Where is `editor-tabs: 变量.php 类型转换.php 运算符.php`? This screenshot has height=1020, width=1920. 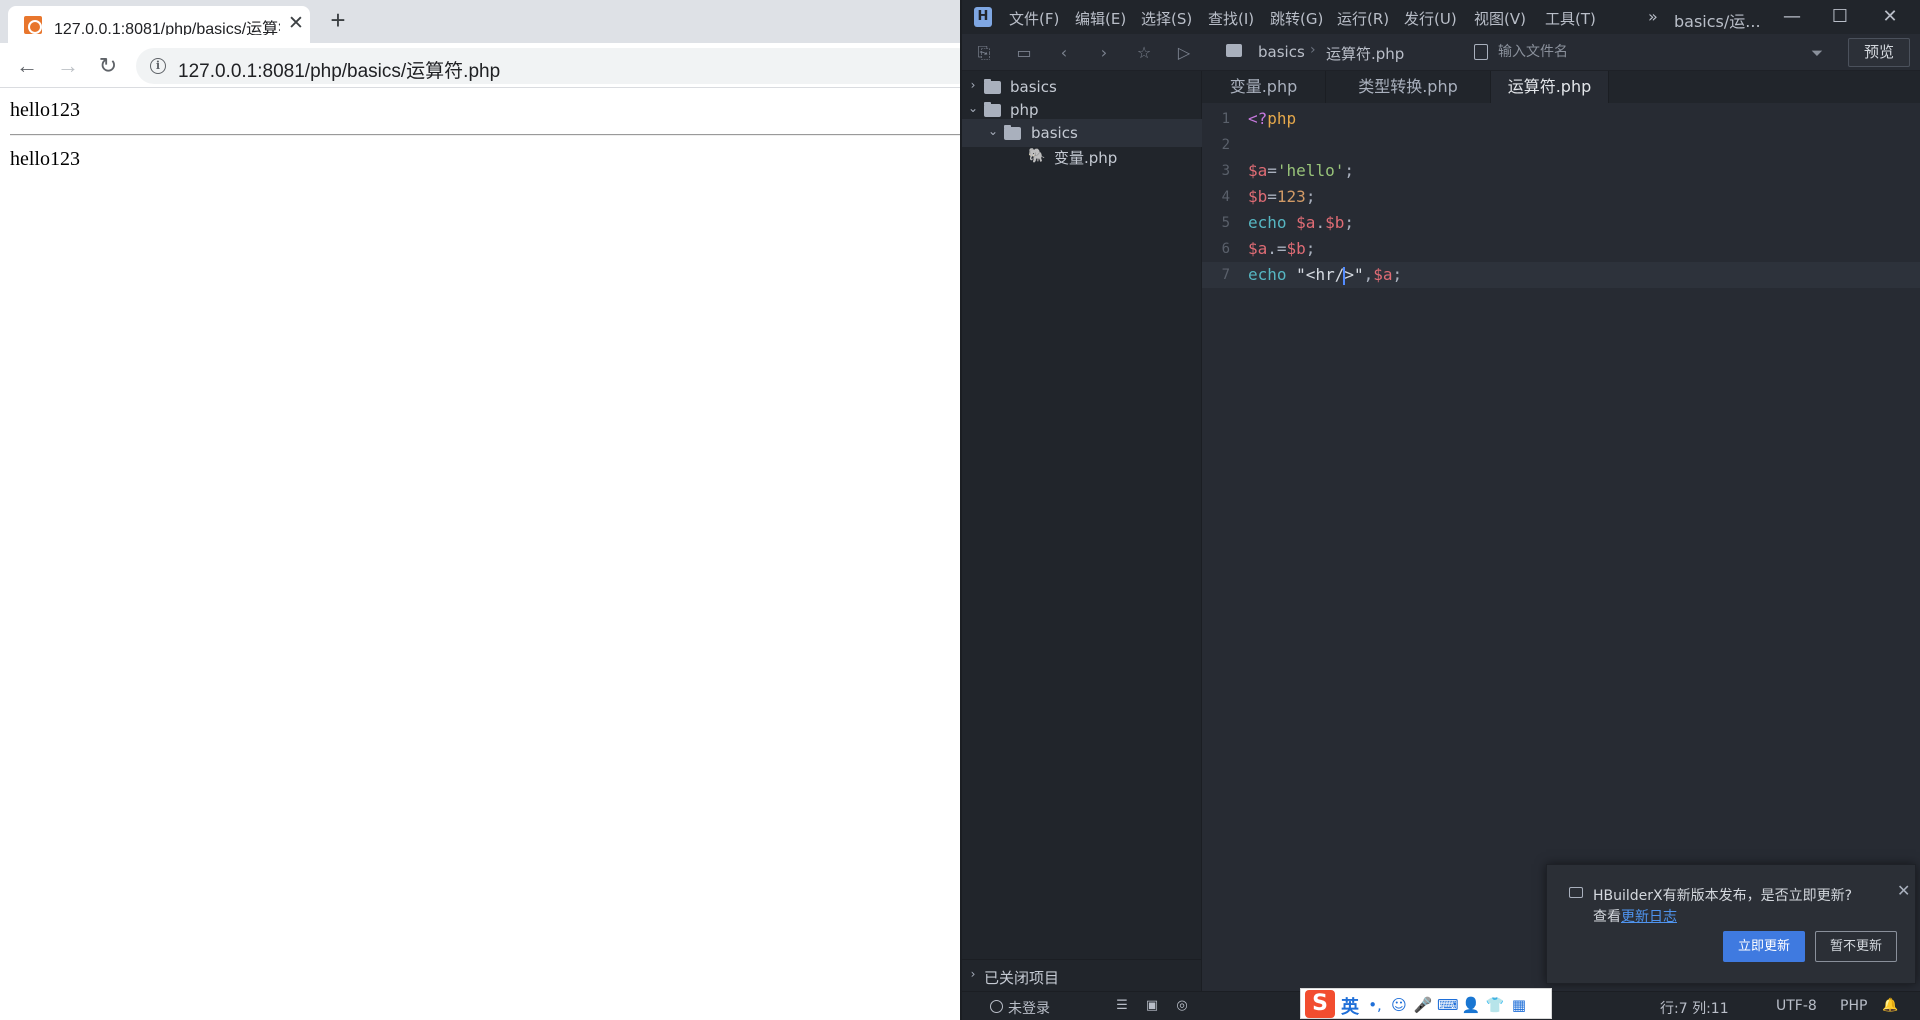 editor-tabs: 变量.php 类型转换.php 运算符.php is located at coordinates (1561, 87).